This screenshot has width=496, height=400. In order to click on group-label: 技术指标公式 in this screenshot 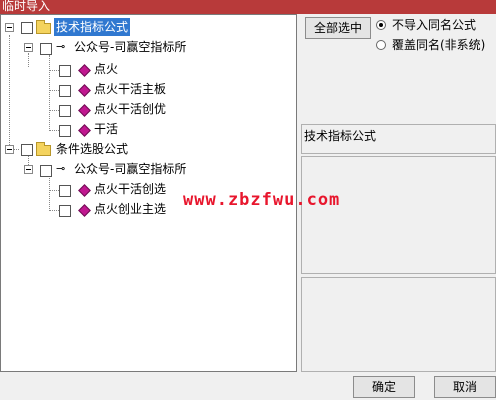, I will do `click(92, 27)`.